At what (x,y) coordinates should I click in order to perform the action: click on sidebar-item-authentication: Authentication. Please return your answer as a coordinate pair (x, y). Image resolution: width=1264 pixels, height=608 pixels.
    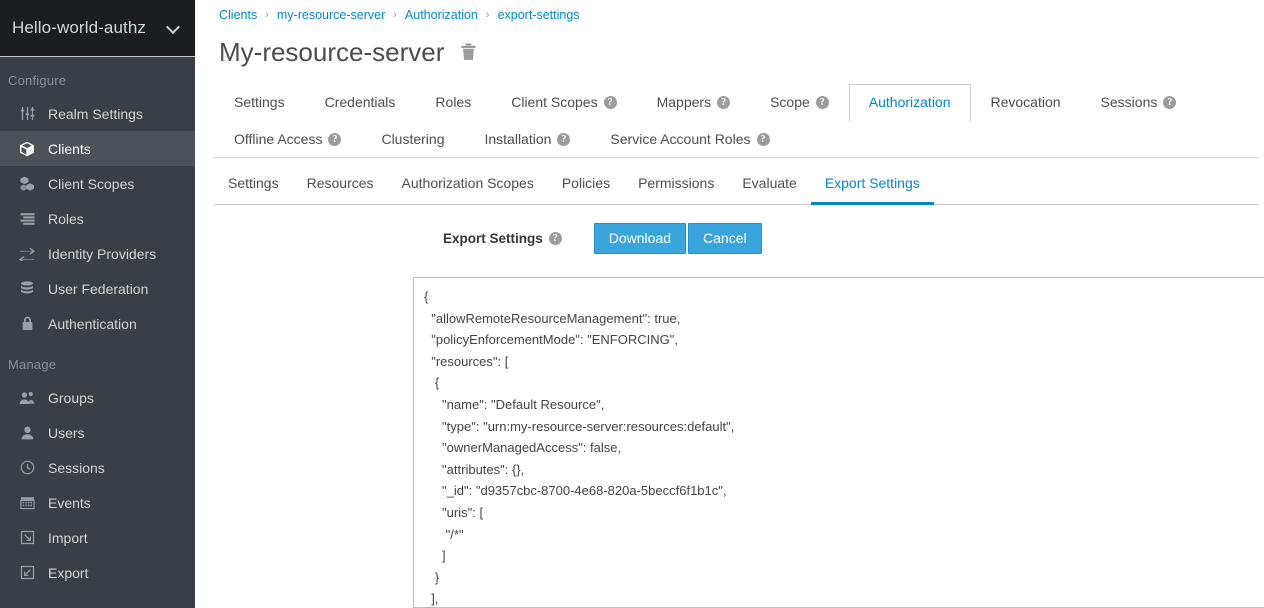
    Looking at the image, I should click on (97, 323).